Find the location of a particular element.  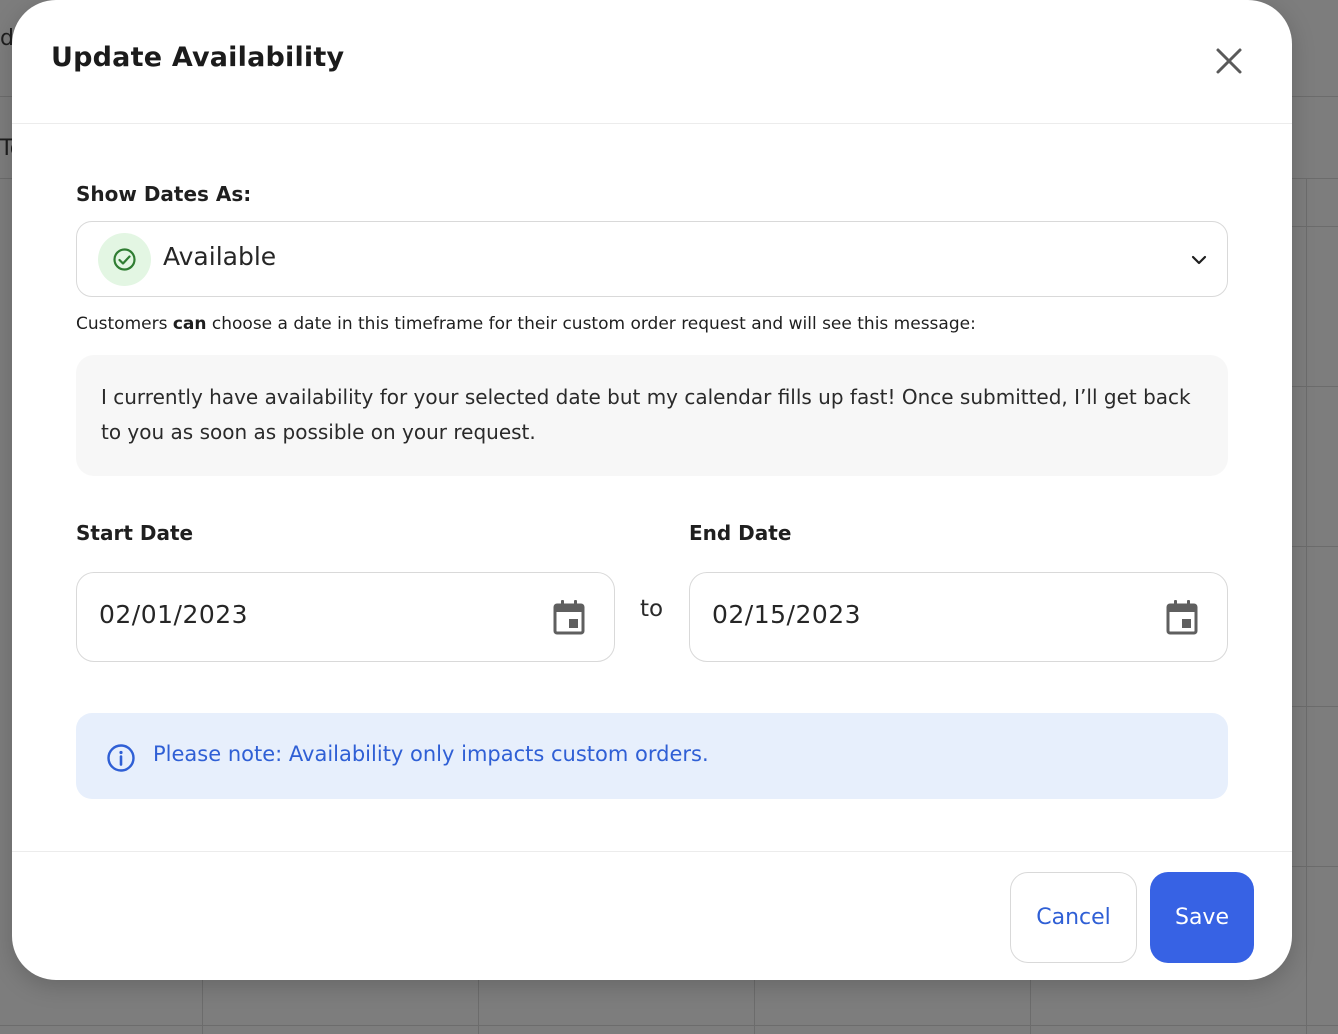

end-date-calendar-button is located at coordinates (1182, 617).